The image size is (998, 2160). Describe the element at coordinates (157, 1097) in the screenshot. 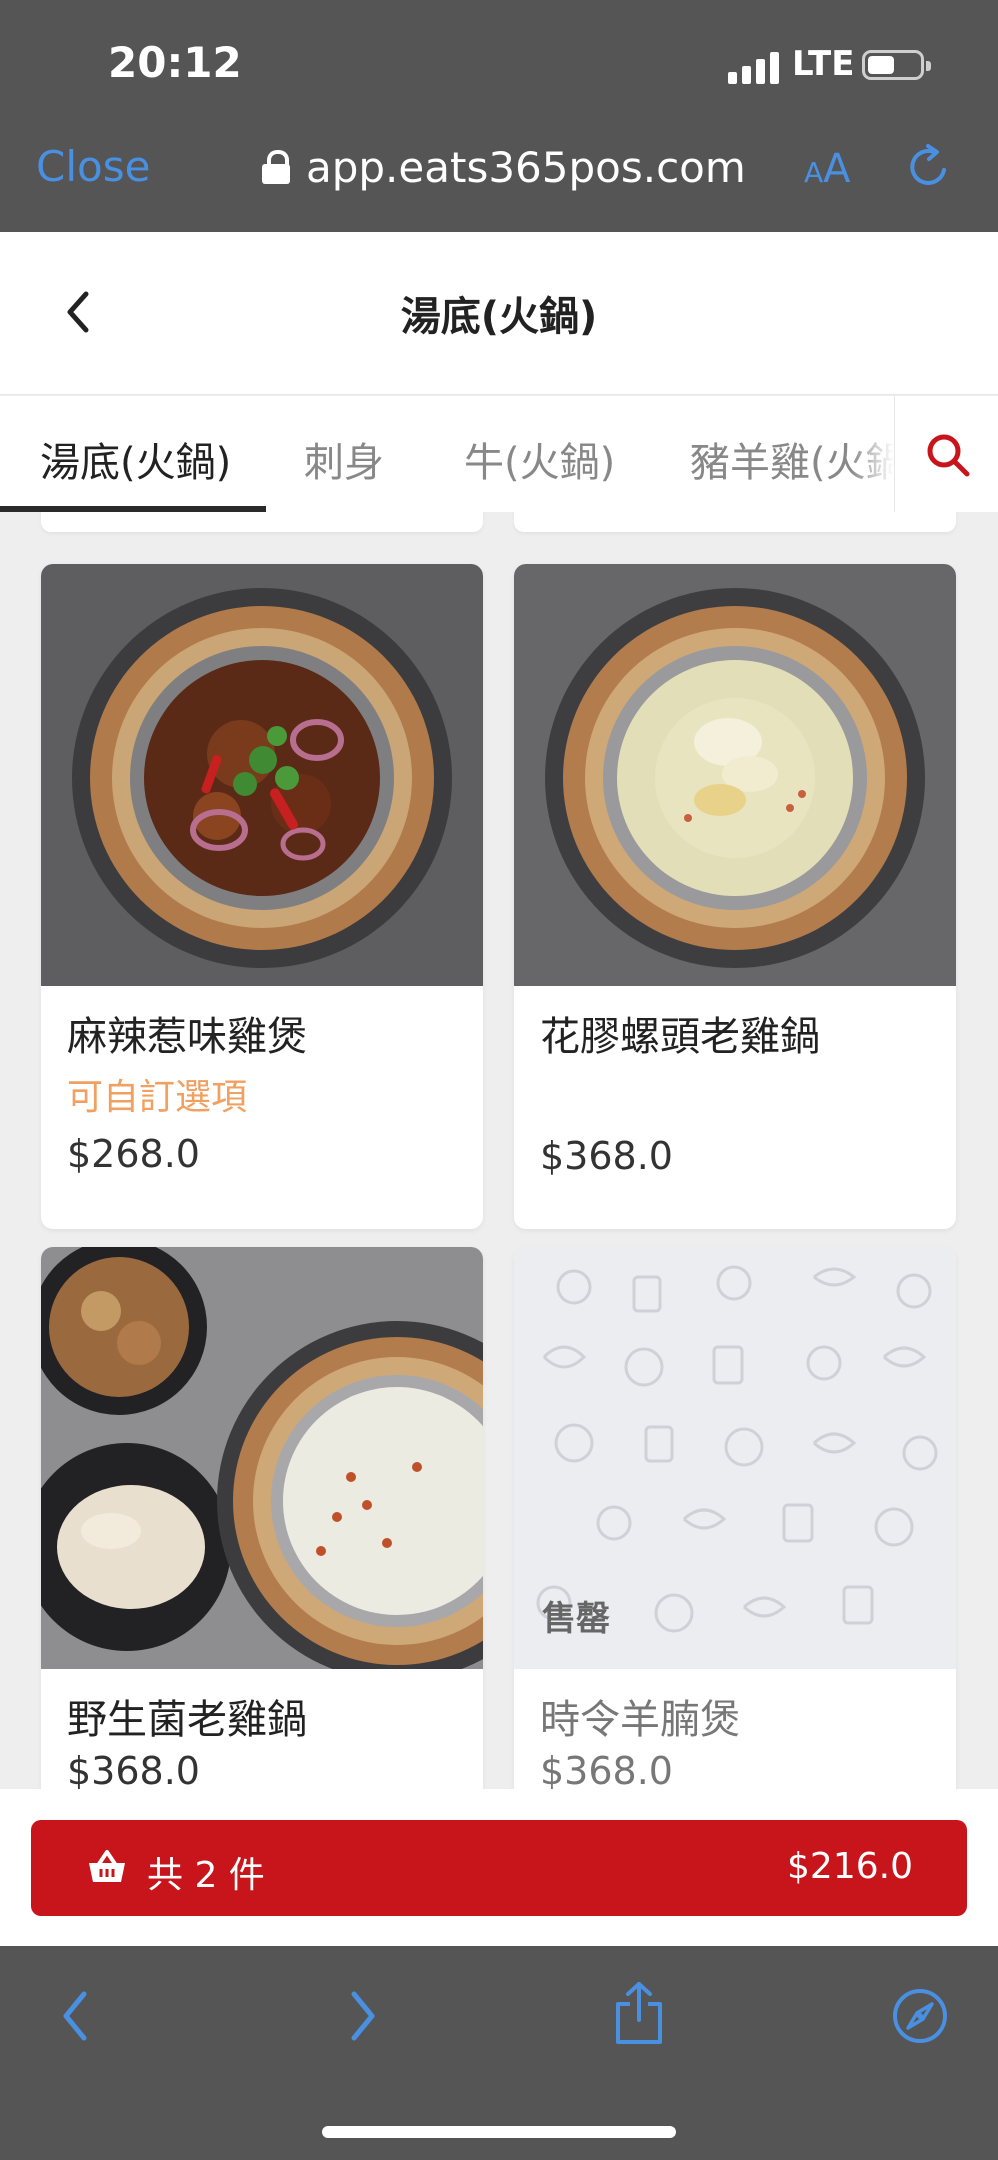

I see `customizable-note: 可自訂選項` at that location.